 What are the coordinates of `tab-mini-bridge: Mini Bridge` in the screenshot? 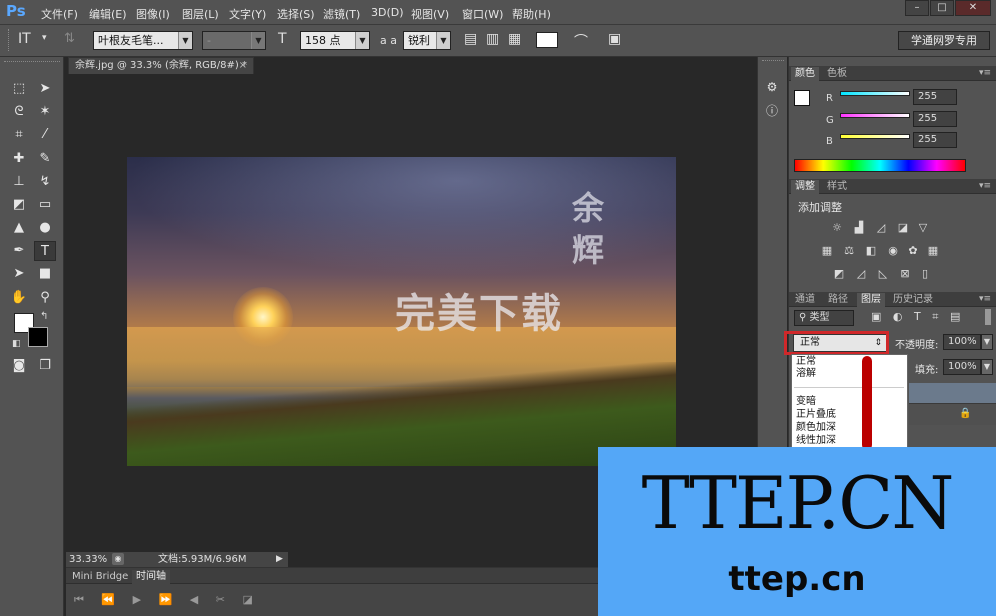 It's located at (100, 577).